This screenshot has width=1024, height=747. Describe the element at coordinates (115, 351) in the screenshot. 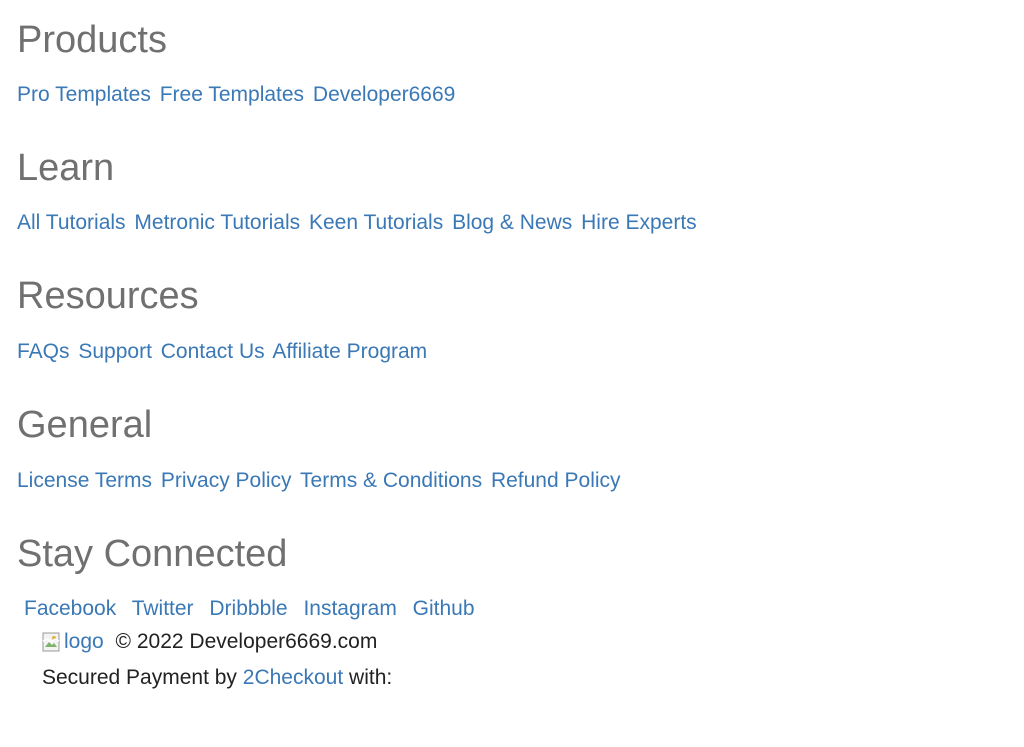

I see `link-support: Support` at that location.